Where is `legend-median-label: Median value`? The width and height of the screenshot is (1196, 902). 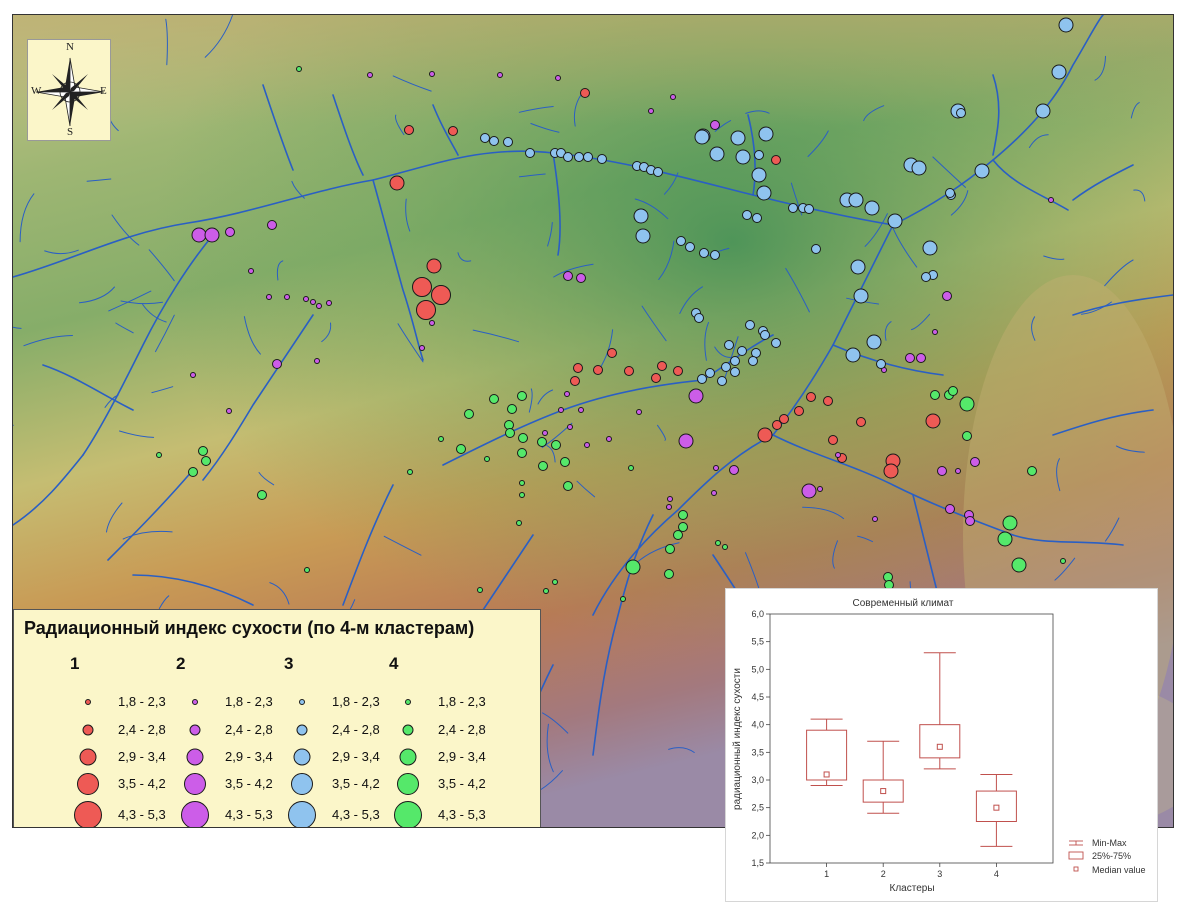 legend-median-label: Median value is located at coordinates (1119, 870).